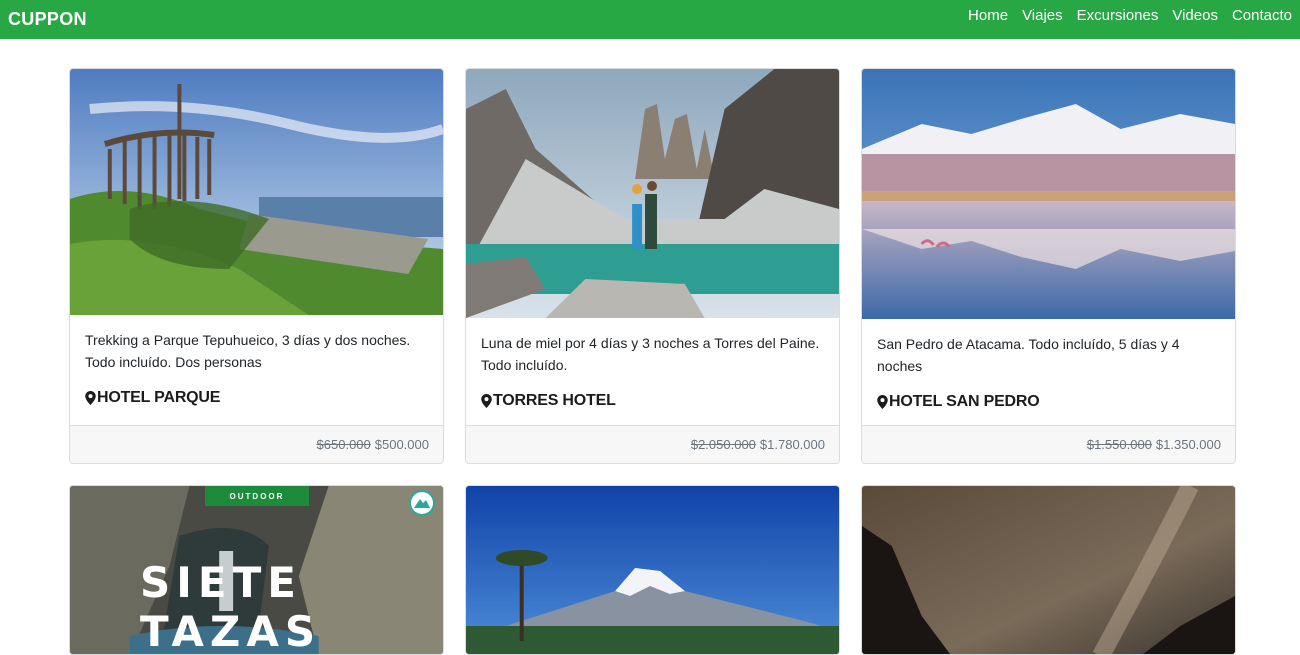 This screenshot has height=655, width=1300. I want to click on outdoor-badge: OUTDOOR, so click(257, 496).